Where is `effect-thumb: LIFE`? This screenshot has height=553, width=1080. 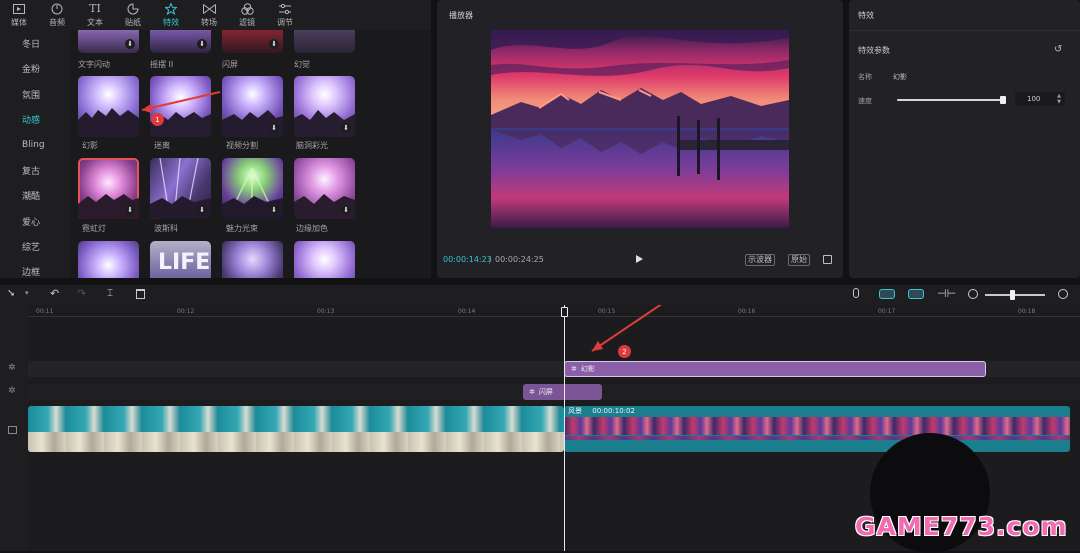
effect-thumb: LIFE is located at coordinates (180, 259).